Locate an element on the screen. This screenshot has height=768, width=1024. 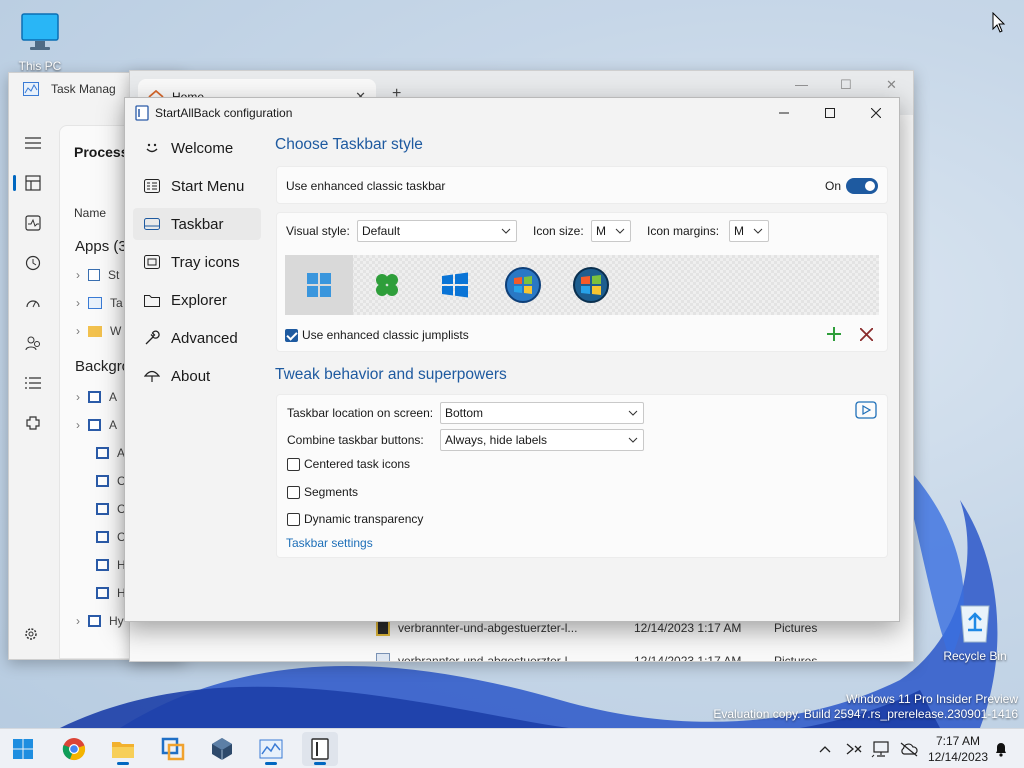
maximize-icon: ☐ is located at coordinates (846, 85).